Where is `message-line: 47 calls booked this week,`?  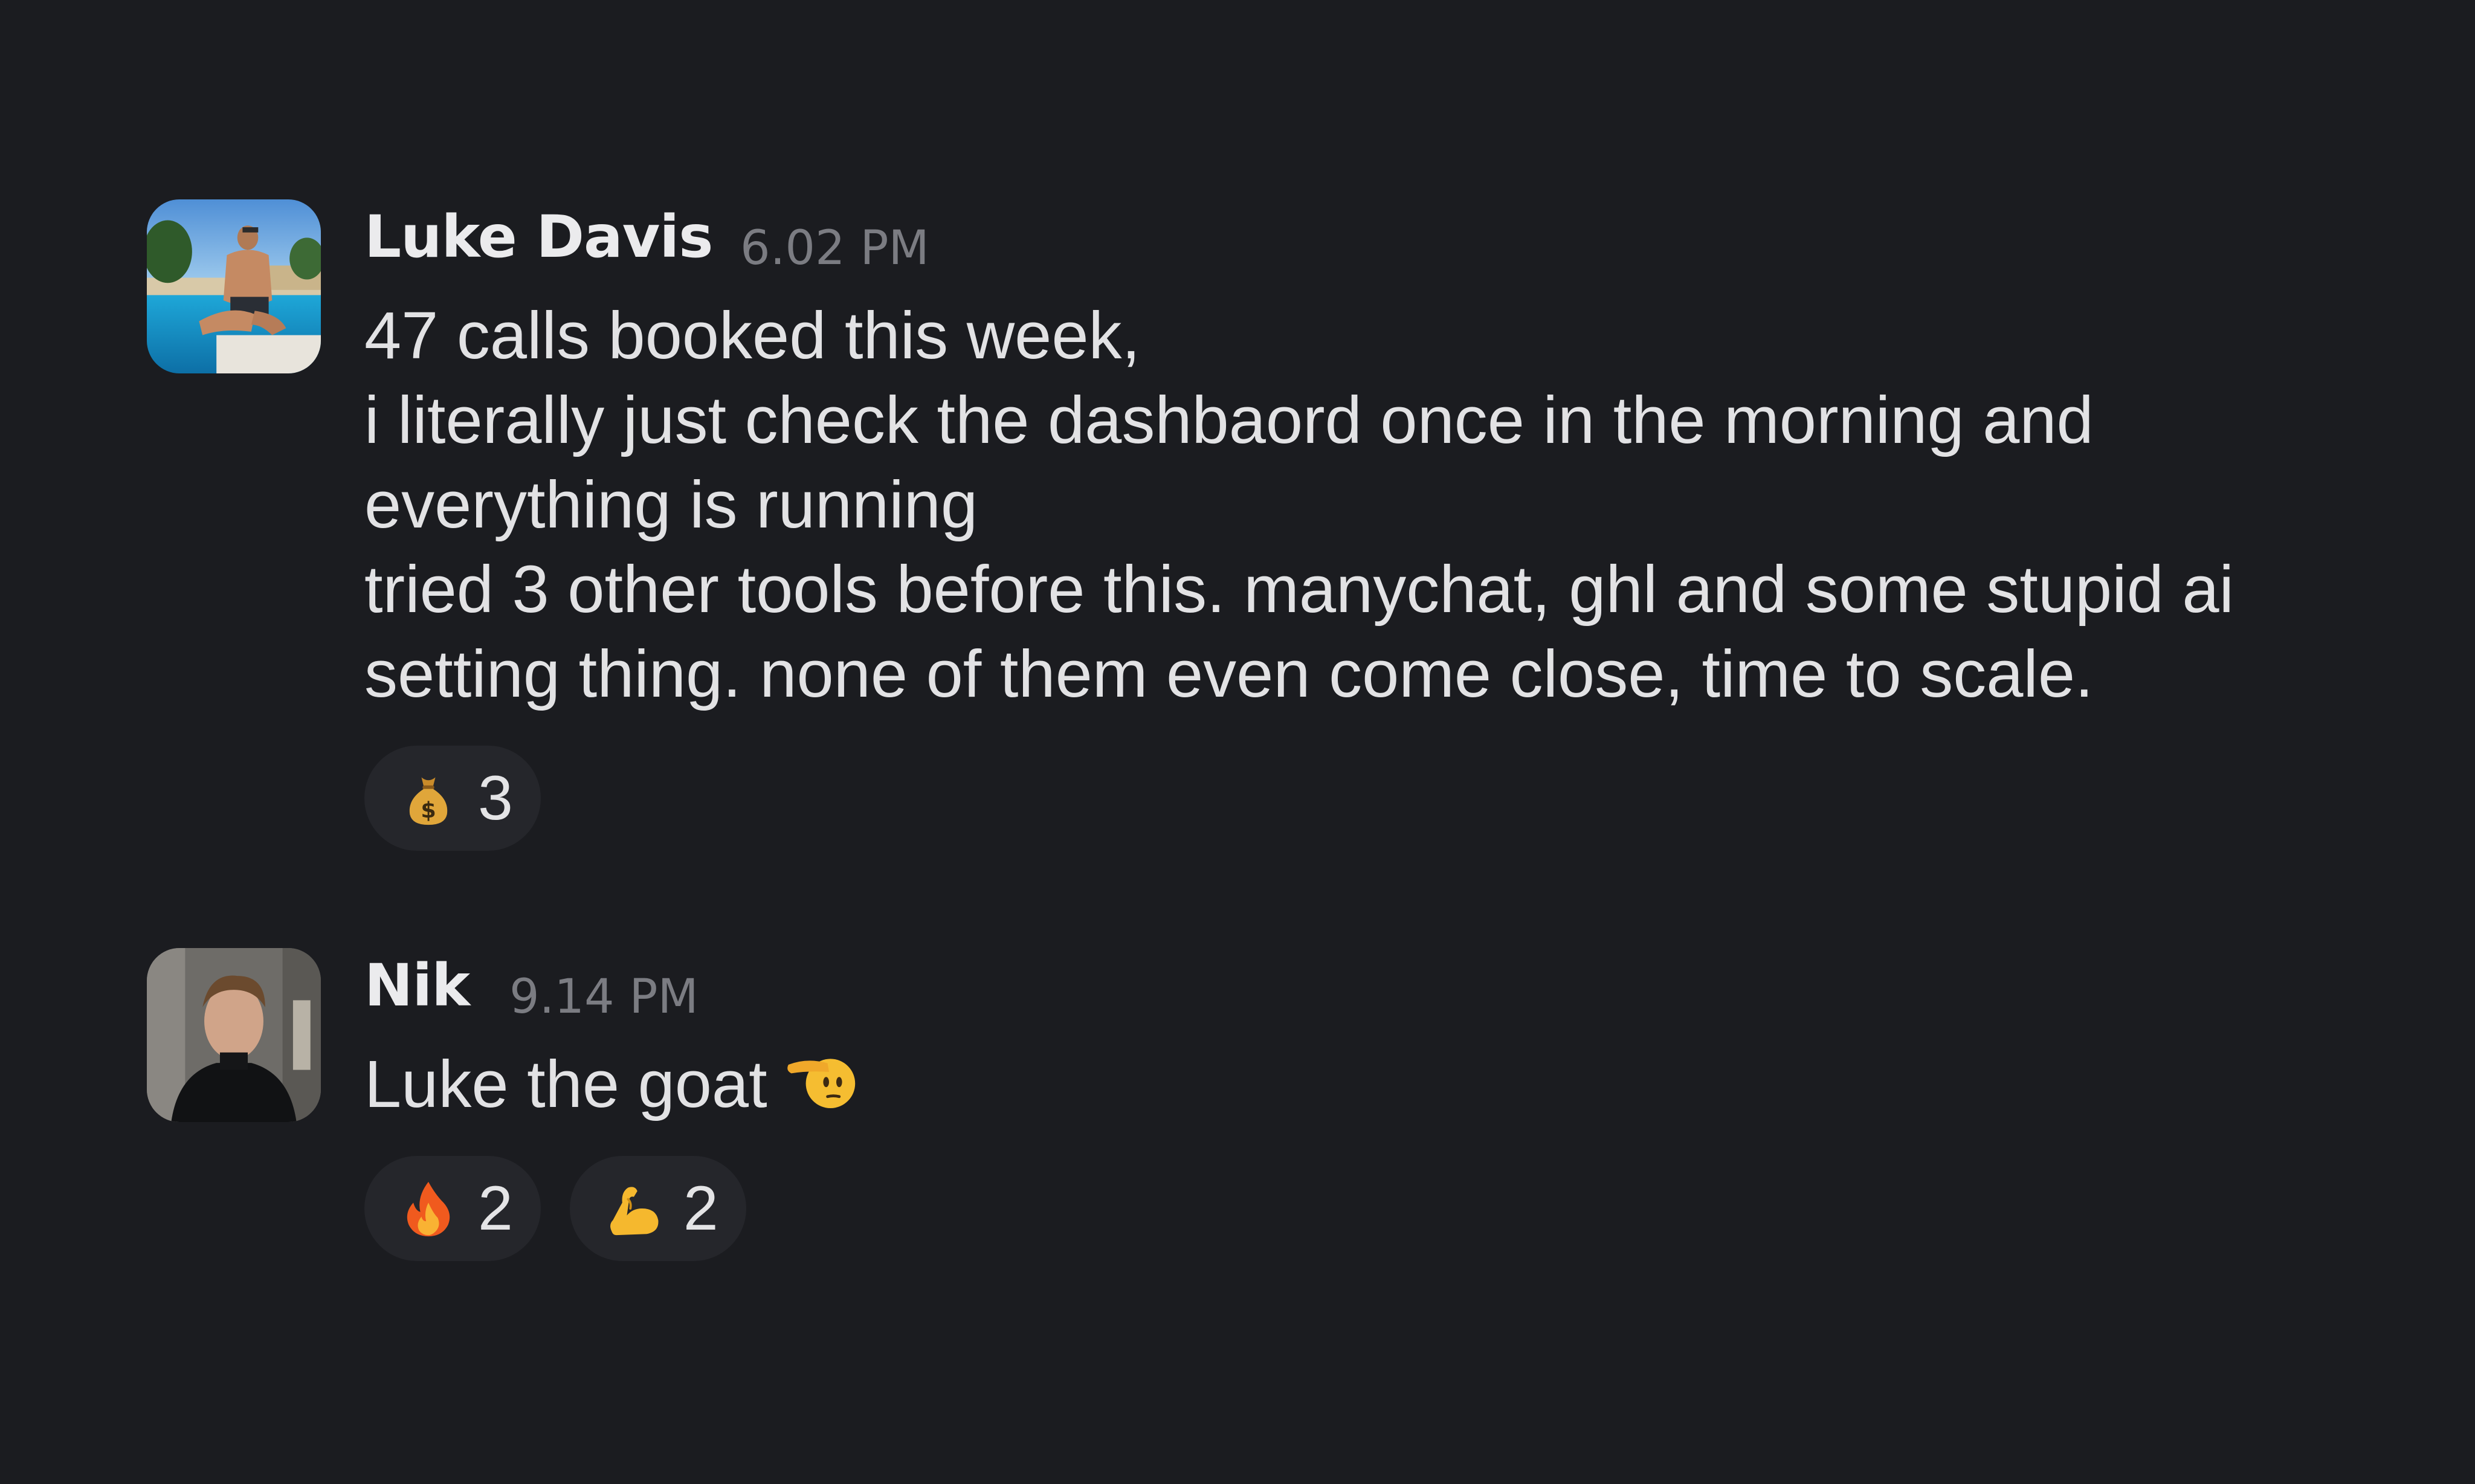 message-line: 47 calls booked this week, is located at coordinates (752, 336).